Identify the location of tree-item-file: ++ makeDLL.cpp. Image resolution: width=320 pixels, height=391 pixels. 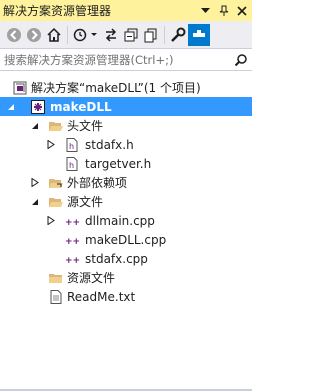
(126, 239).